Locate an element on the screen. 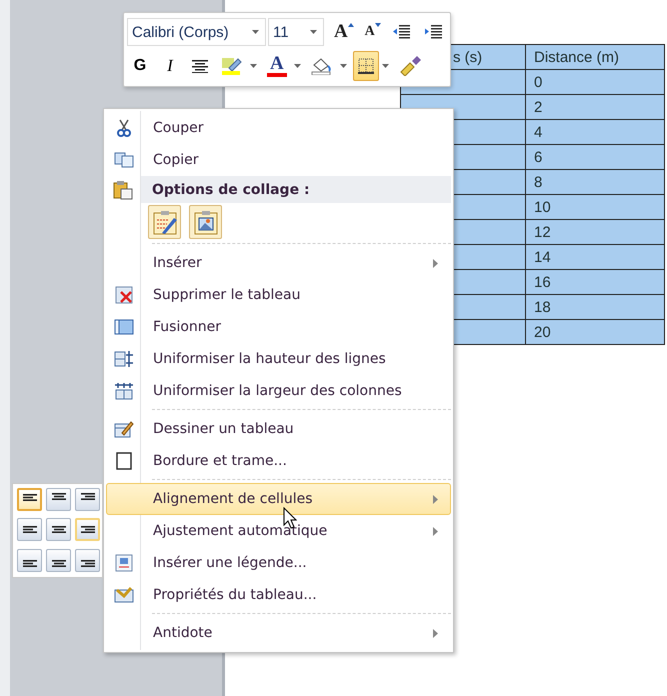 The image size is (667, 696). merge-cells-icon is located at coordinates (124, 327).